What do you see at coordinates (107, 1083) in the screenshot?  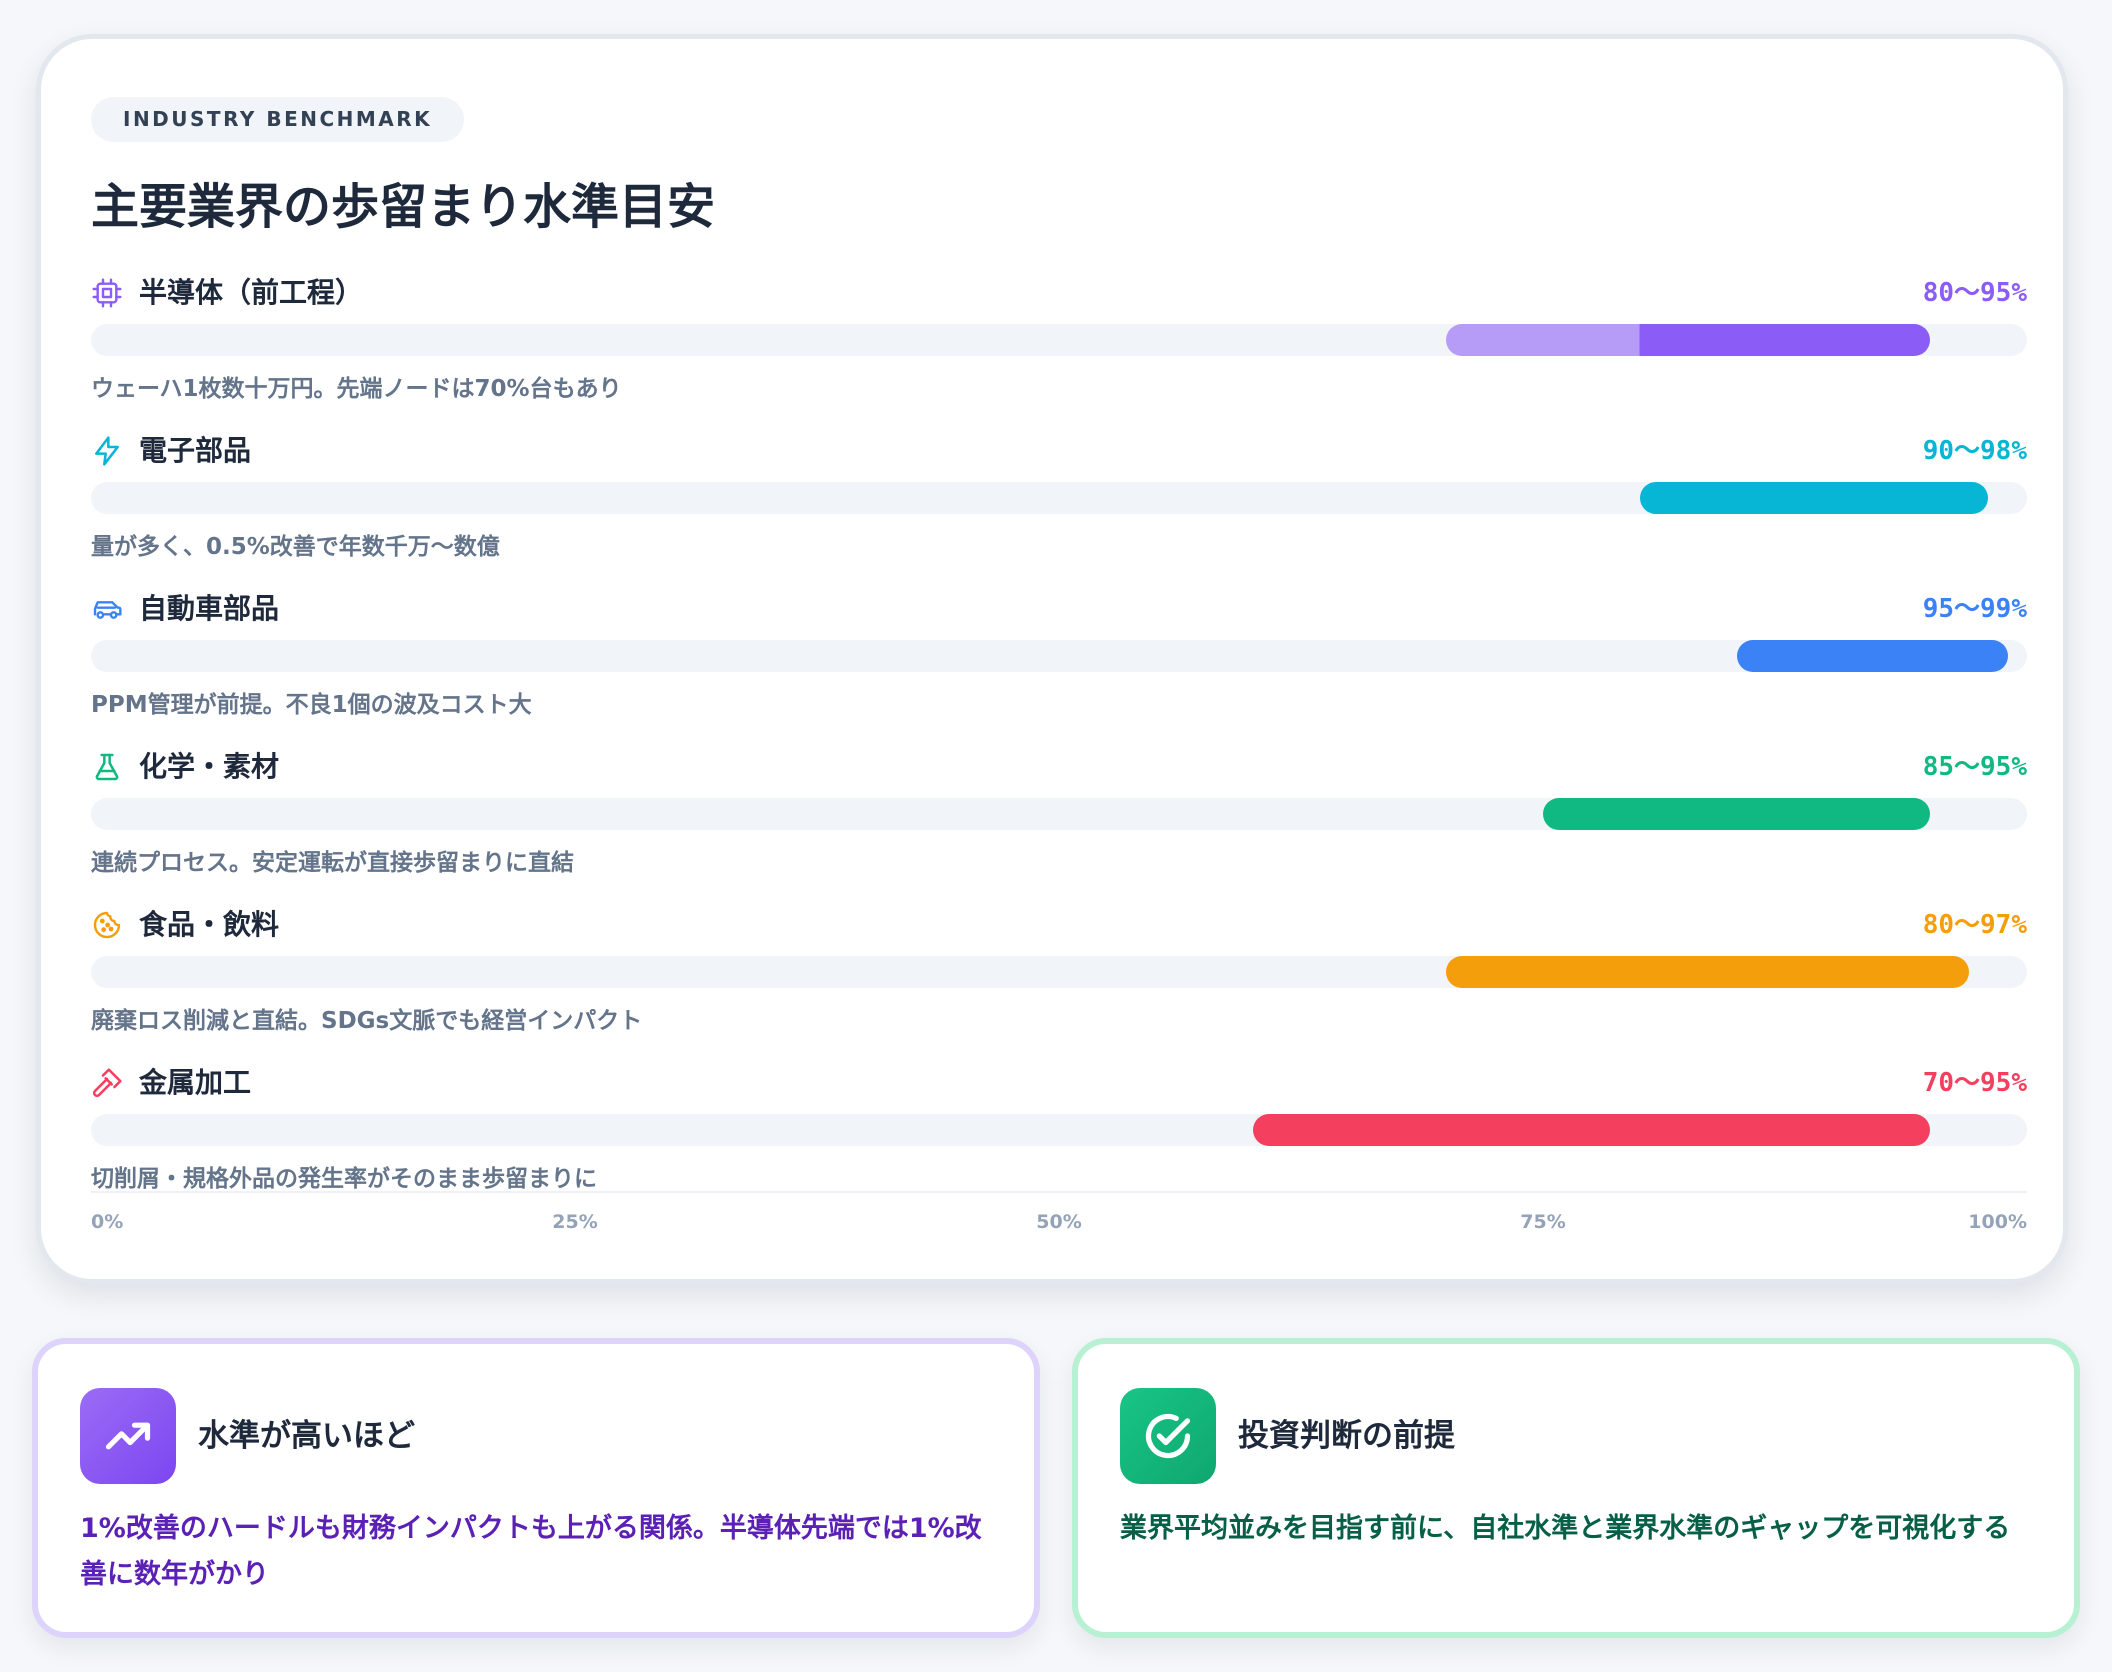 I see `hammer-icon` at bounding box center [107, 1083].